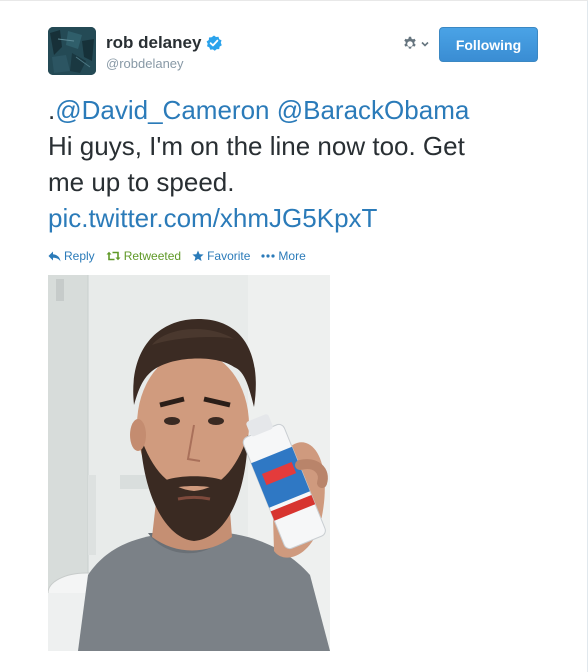  Describe the element at coordinates (145, 63) in the screenshot. I see `username: @robdelaney` at that location.